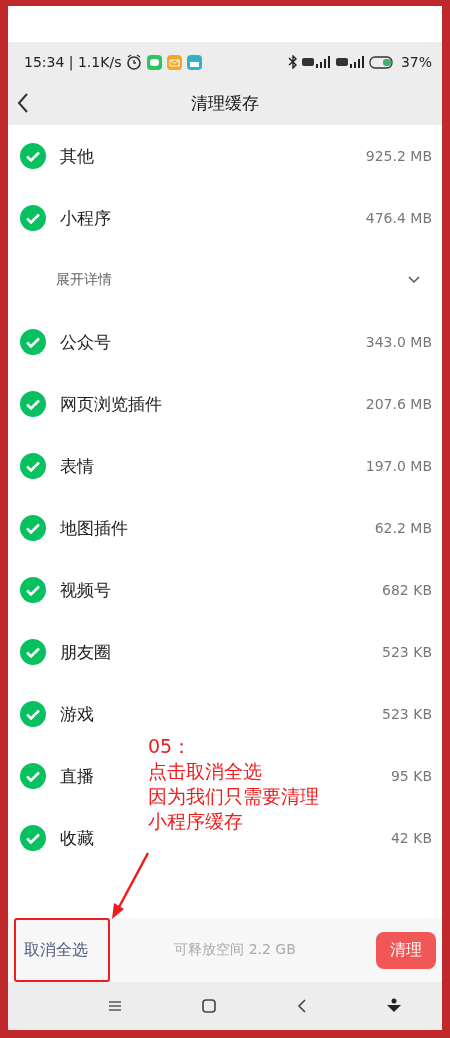  I want to click on battery-icon, so click(381, 62).